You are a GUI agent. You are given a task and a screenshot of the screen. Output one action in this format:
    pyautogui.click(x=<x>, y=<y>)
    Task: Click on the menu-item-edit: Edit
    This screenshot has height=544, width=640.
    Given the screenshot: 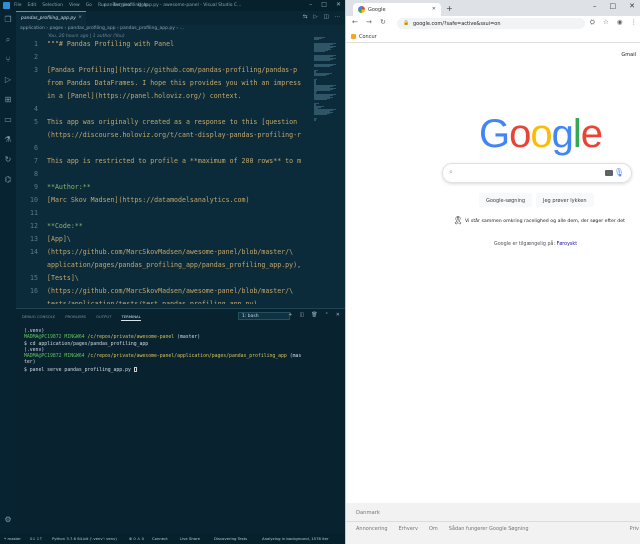 What is the action you would take?
    pyautogui.click(x=32, y=5)
    